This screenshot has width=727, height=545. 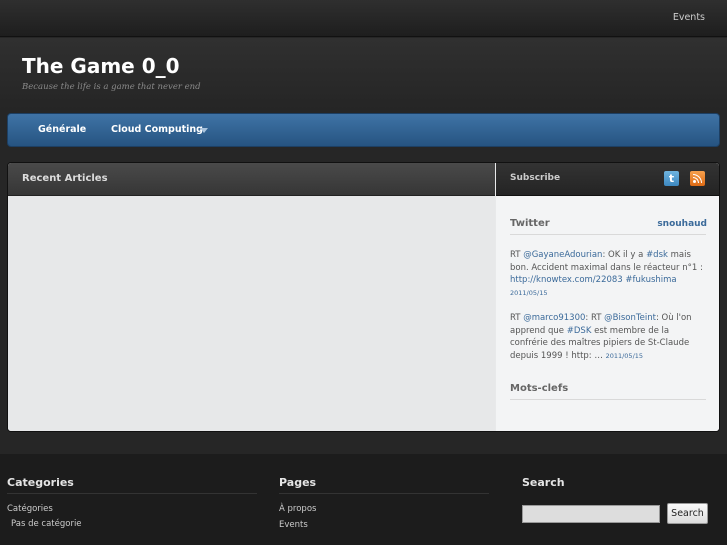 I want to click on search-input, so click(x=591, y=514).